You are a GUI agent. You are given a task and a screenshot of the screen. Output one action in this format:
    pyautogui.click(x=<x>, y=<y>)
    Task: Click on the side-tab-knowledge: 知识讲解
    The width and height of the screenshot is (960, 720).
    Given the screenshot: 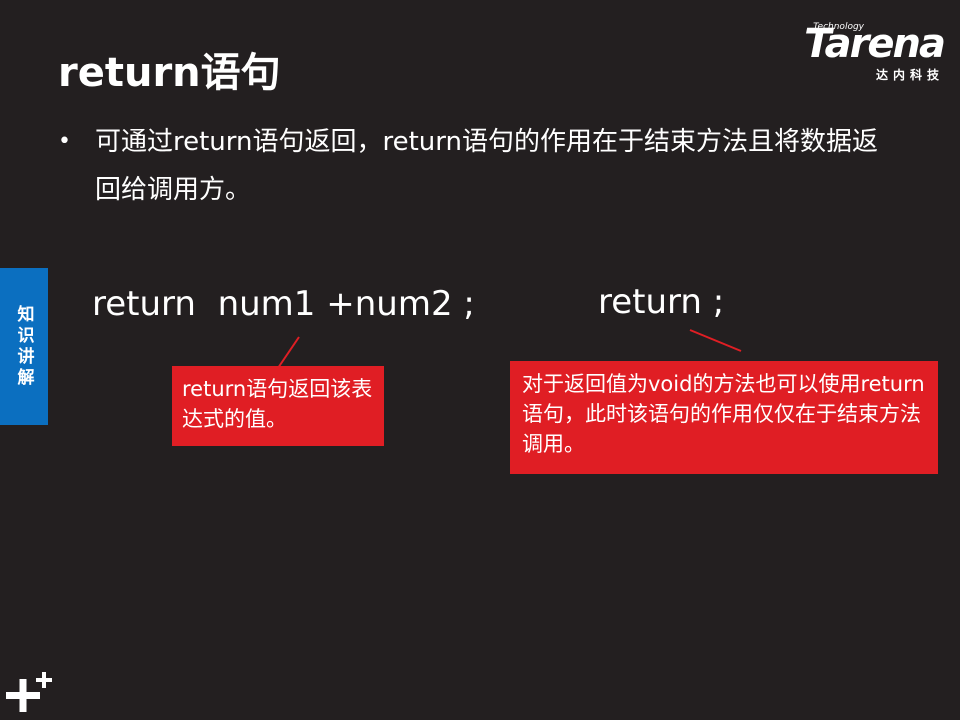 What is the action you would take?
    pyautogui.click(x=24, y=346)
    